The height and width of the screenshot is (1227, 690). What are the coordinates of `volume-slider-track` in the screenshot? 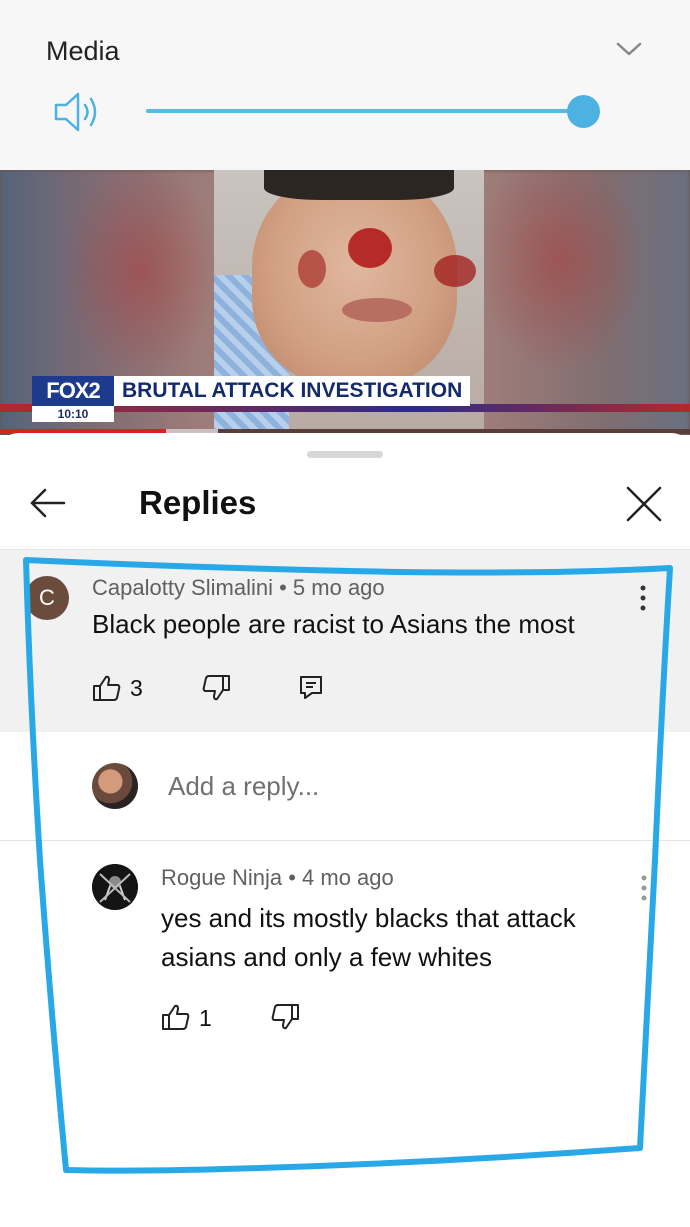 It's located at (365, 111).